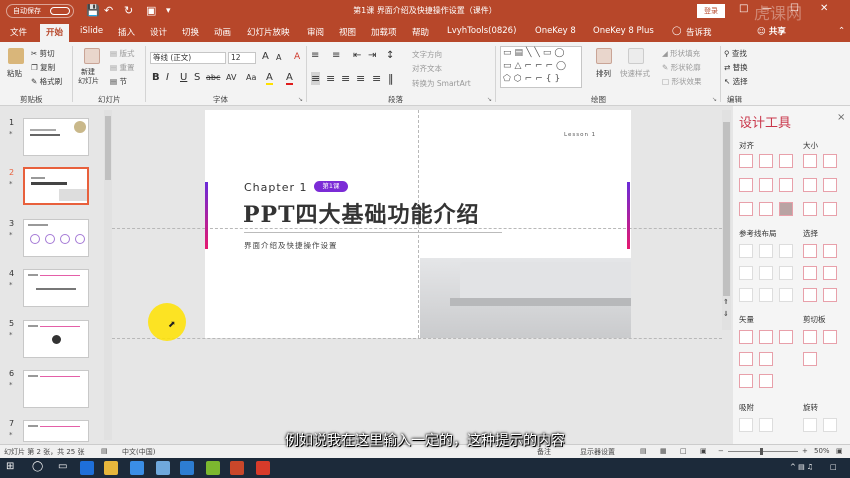 This screenshot has width=850, height=478. I want to click on tab-onekey8: OneKey 8, so click(555, 31).